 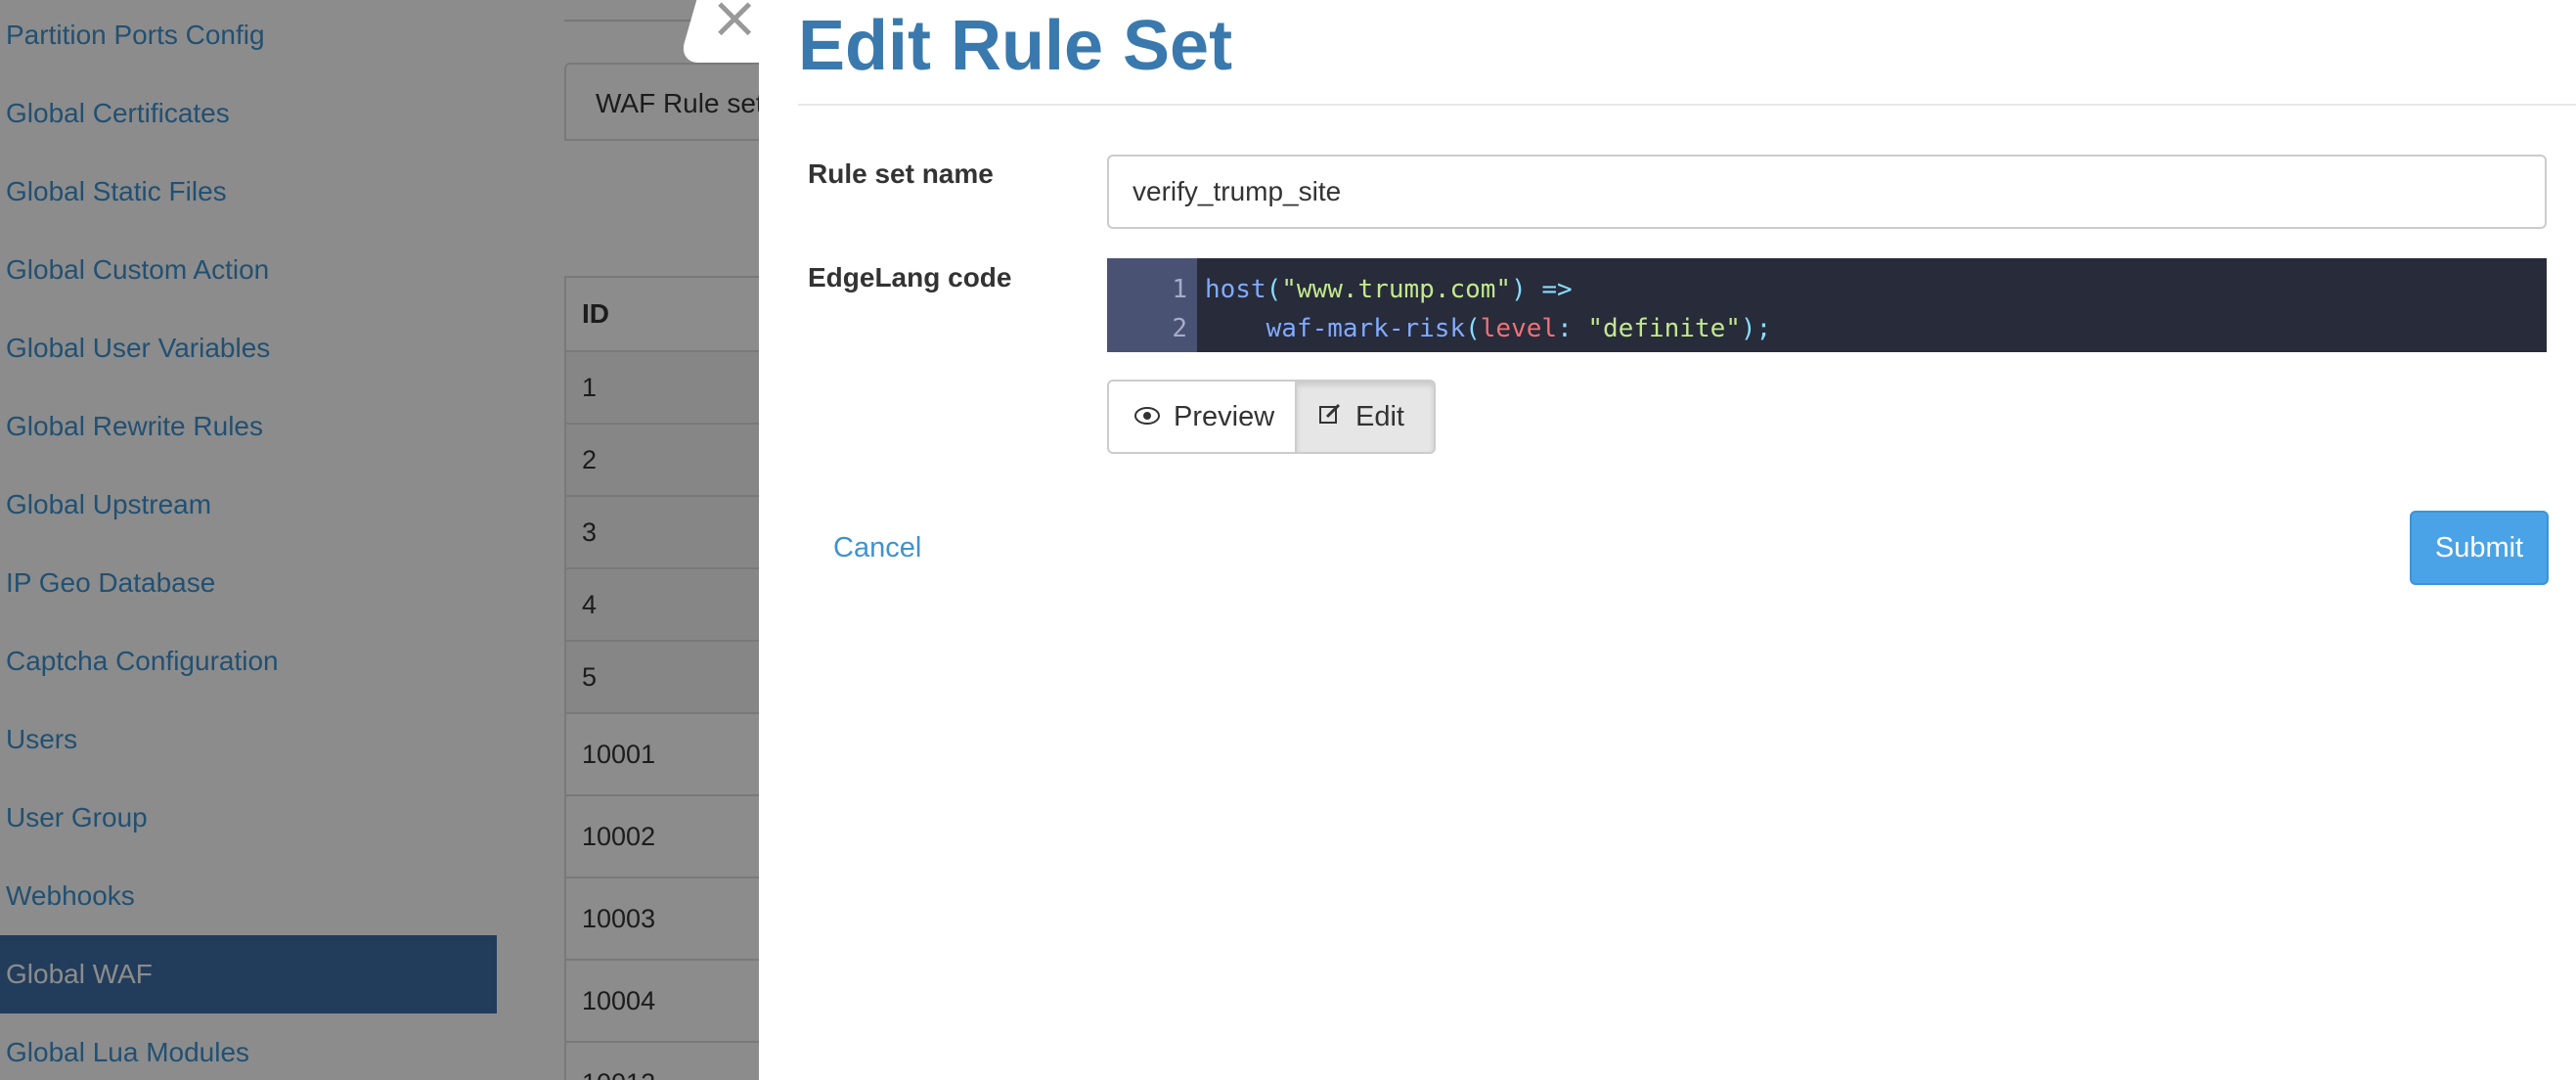 What do you see at coordinates (1235, 289) in the screenshot?
I see `code-token: host` at bounding box center [1235, 289].